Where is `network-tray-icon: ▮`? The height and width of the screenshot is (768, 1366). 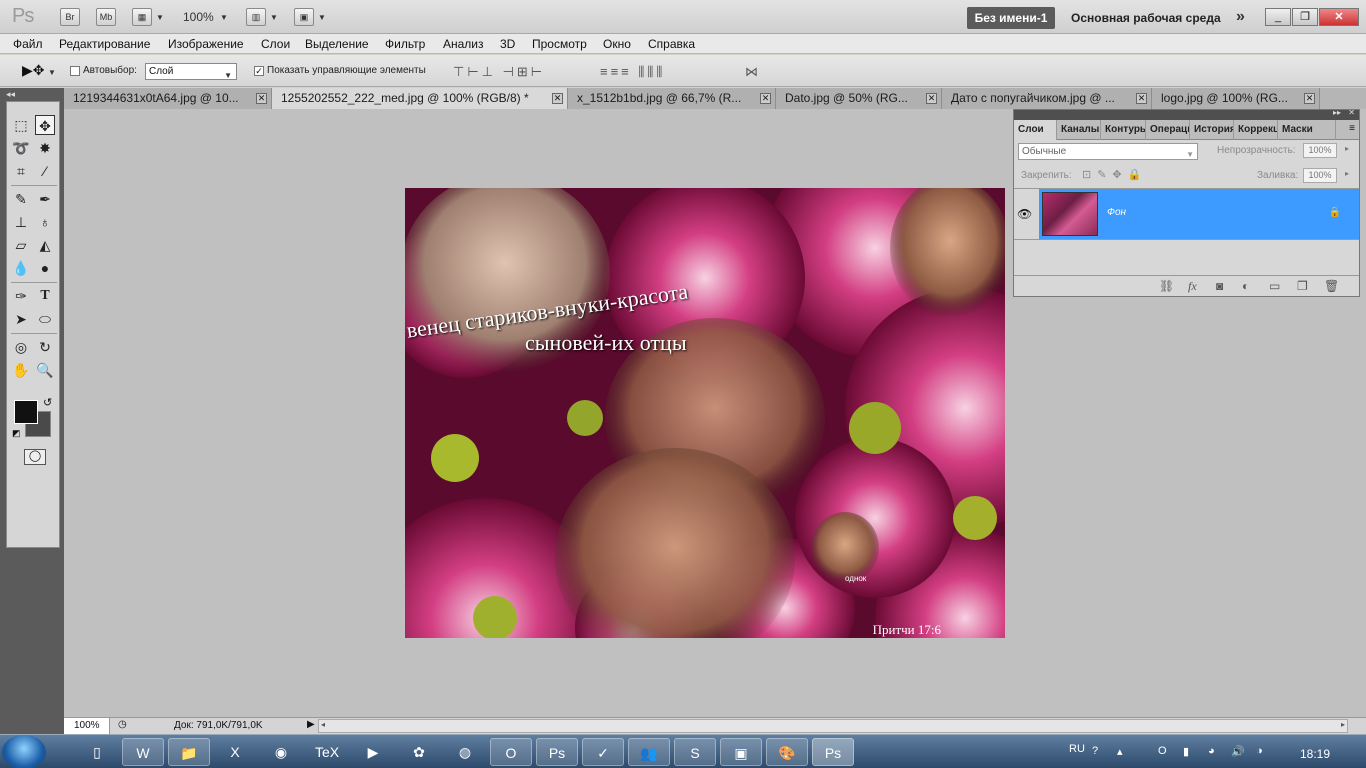 network-tray-icon: ▮ is located at coordinates (1186, 751).